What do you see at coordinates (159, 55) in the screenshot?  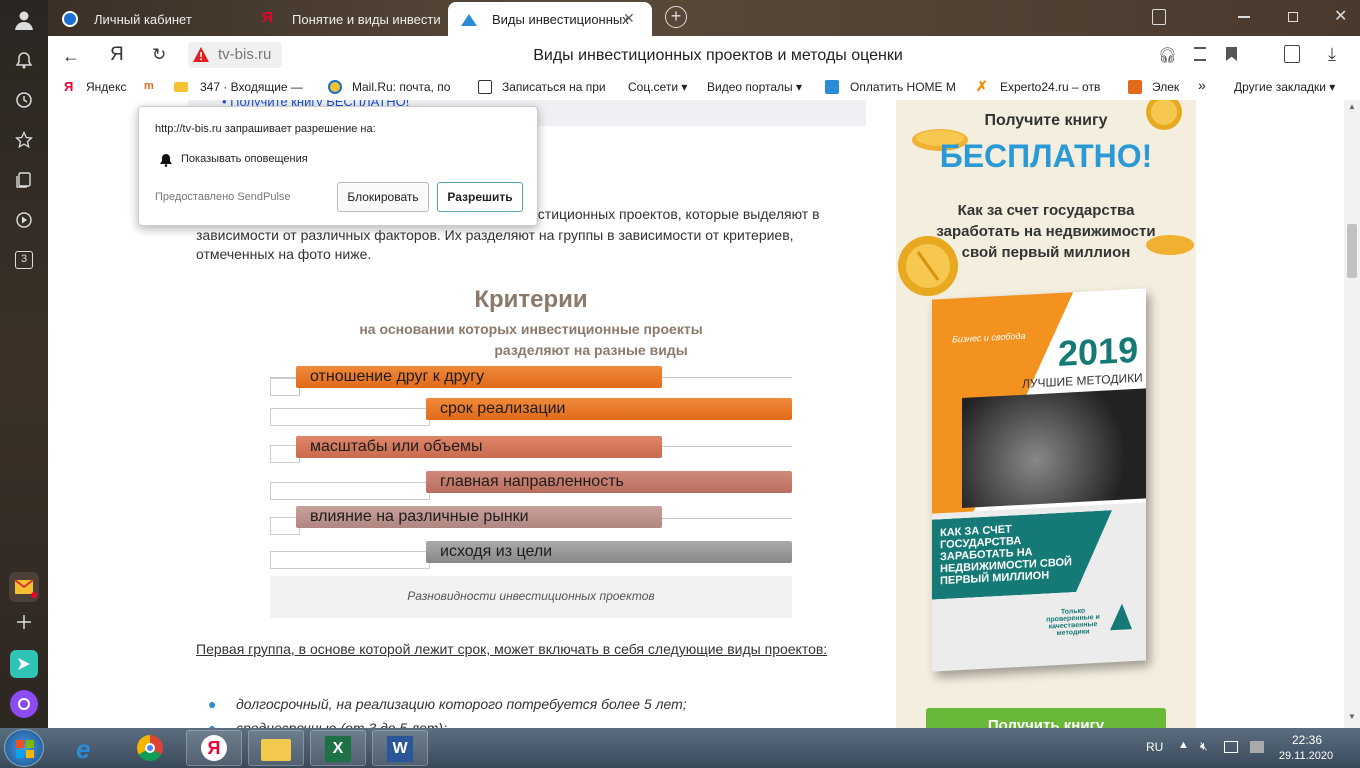 I see `reload-icon: ↻` at bounding box center [159, 55].